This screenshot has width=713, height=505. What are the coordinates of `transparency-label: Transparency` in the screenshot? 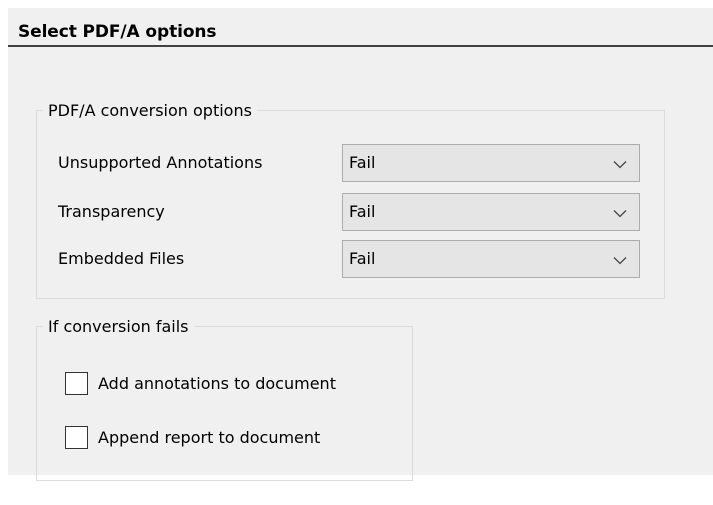 It's located at (111, 211).